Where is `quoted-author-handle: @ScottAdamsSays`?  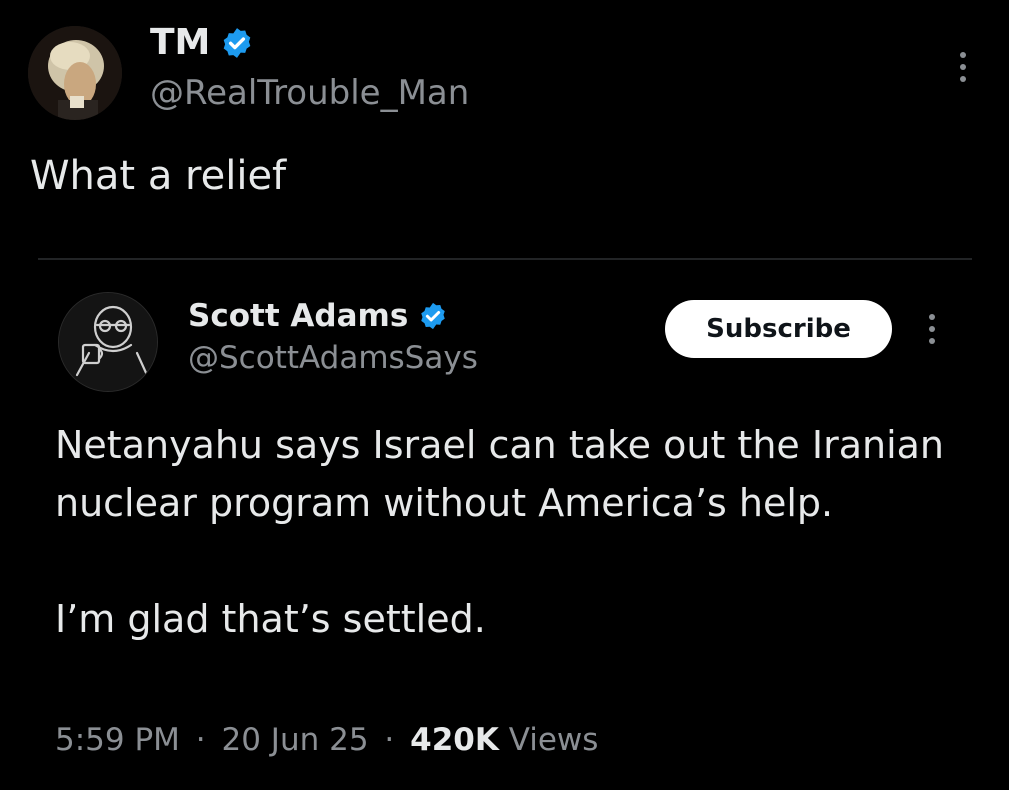
quoted-author-handle: @ScottAdamsSays is located at coordinates (333, 358).